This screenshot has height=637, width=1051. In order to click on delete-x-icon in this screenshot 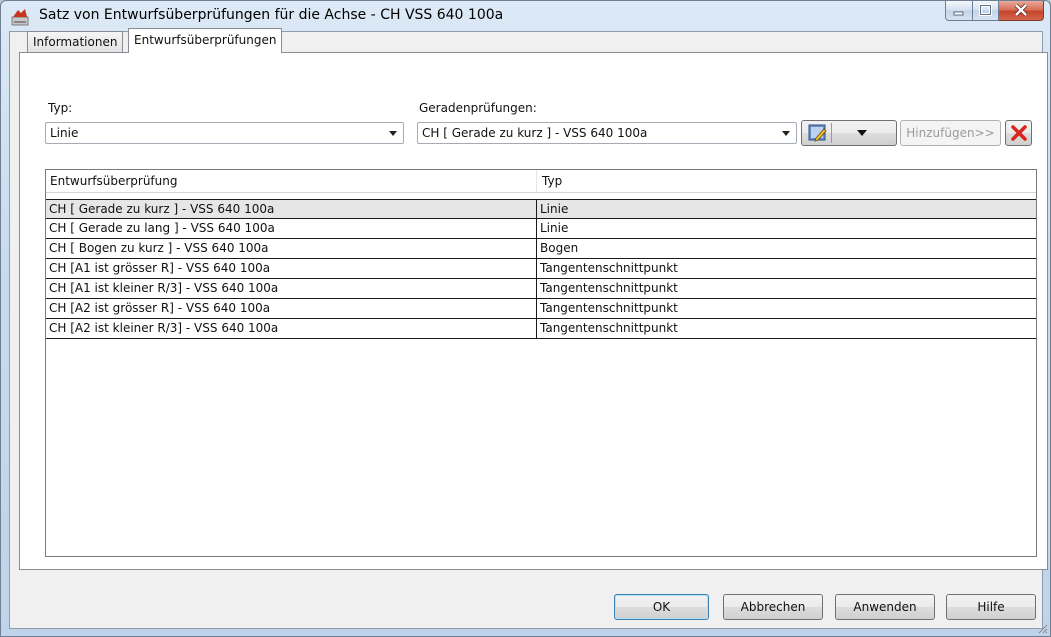, I will do `click(1019, 133)`.